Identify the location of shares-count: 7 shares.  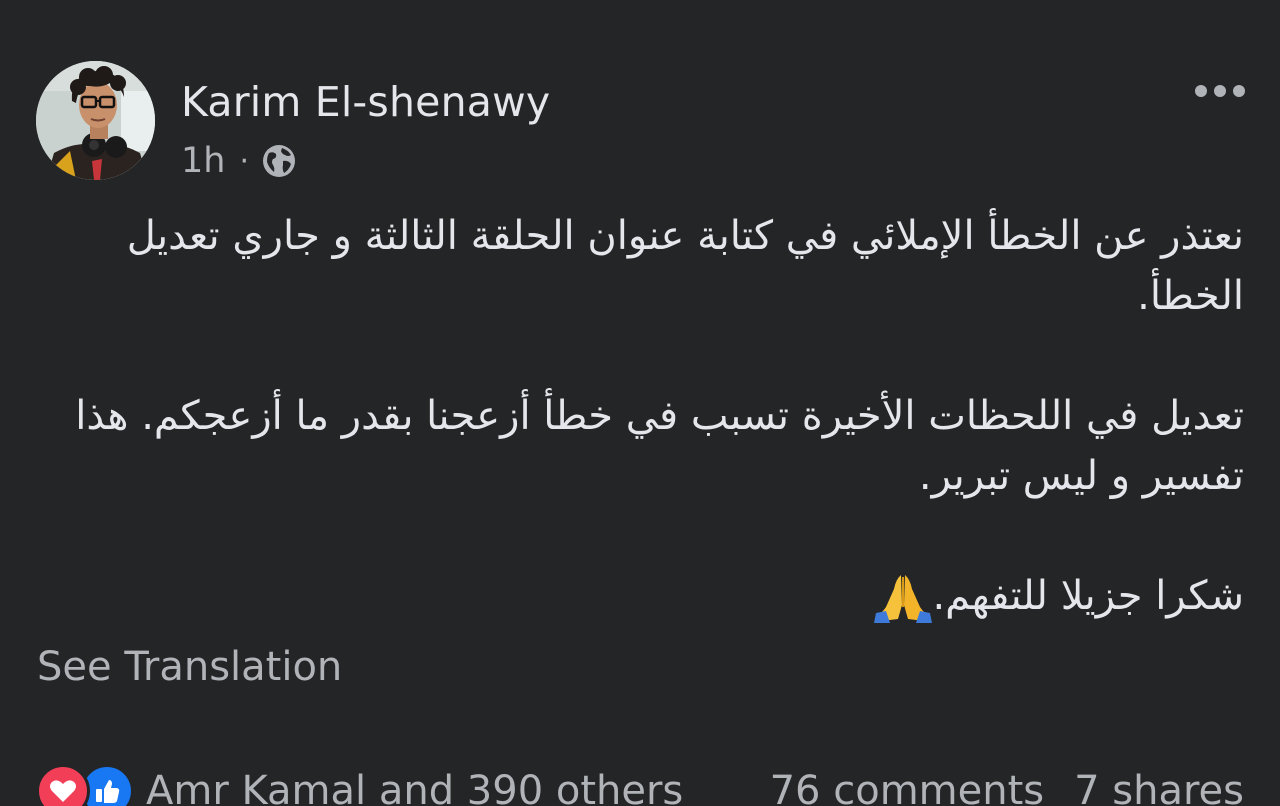
(1159, 787).